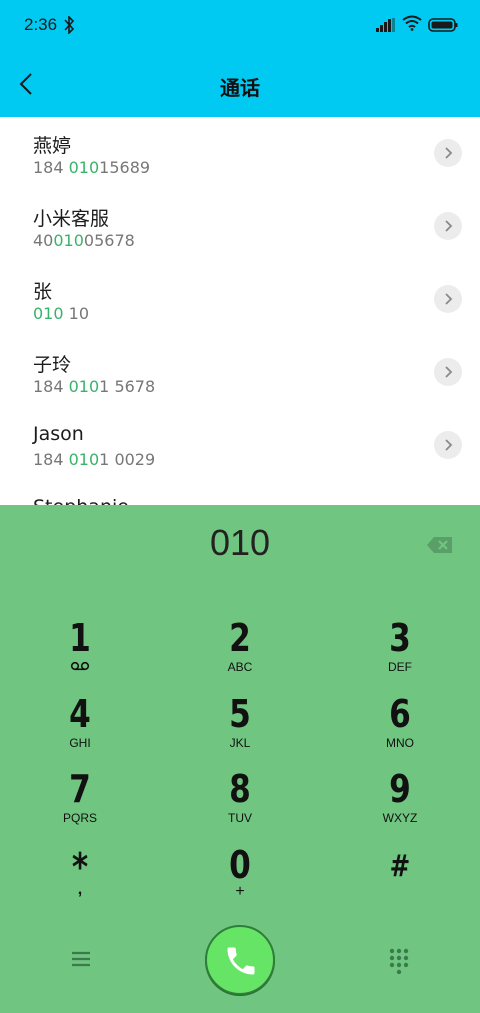 This screenshot has height=1013, width=480. I want to click on phone-icon, so click(241, 961).